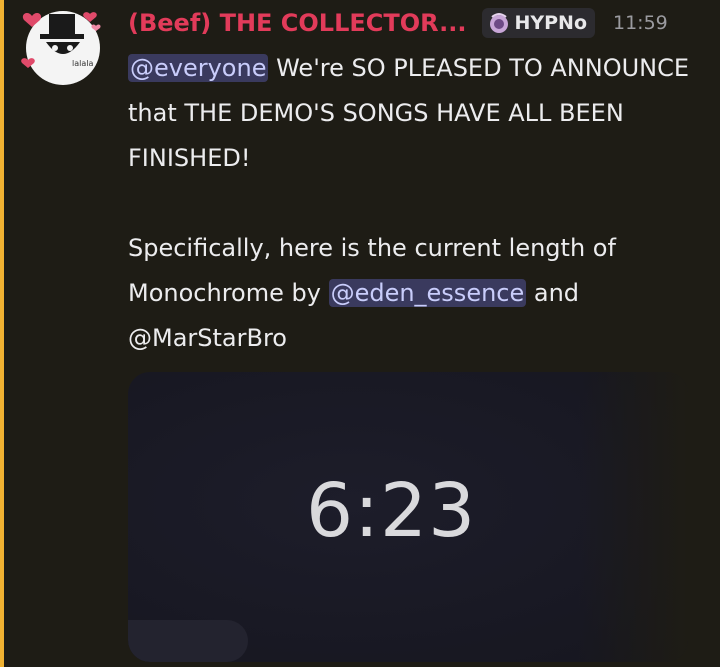 This screenshot has width=720, height=667. What do you see at coordinates (499, 23) in the screenshot?
I see `hypno-crest-icon` at bounding box center [499, 23].